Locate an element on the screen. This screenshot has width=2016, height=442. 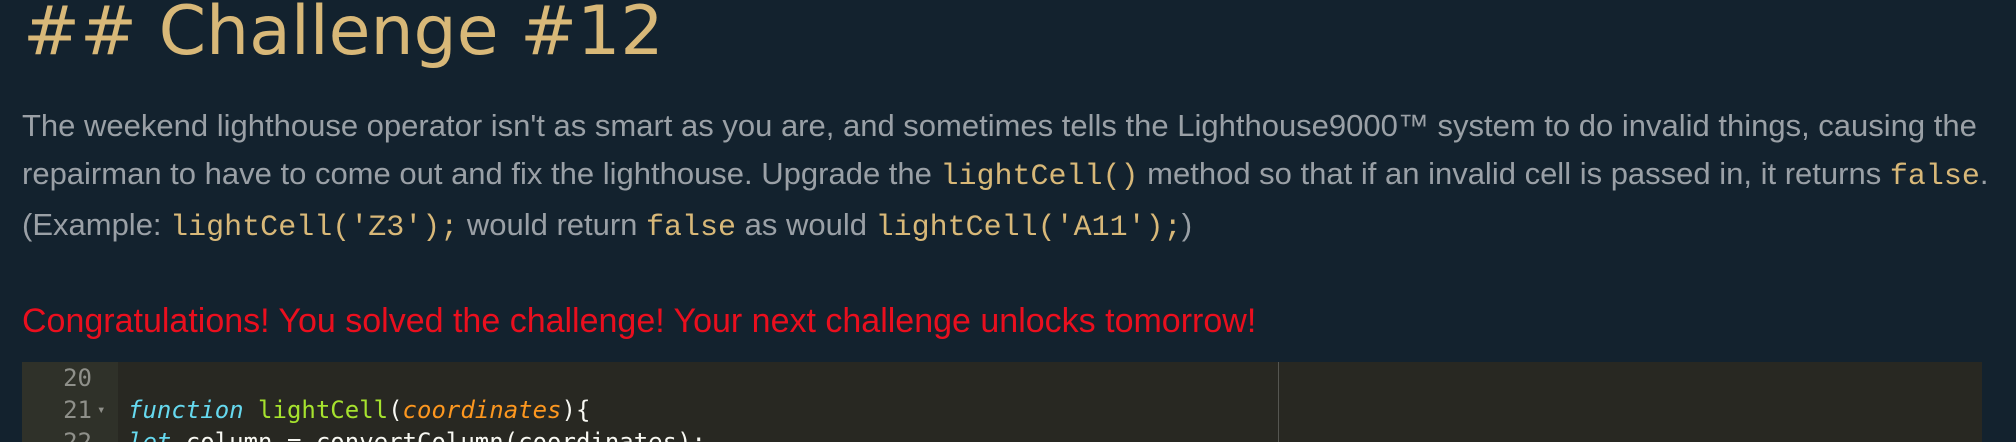
fold-arrow-icon: ▾ is located at coordinates (101, 410).